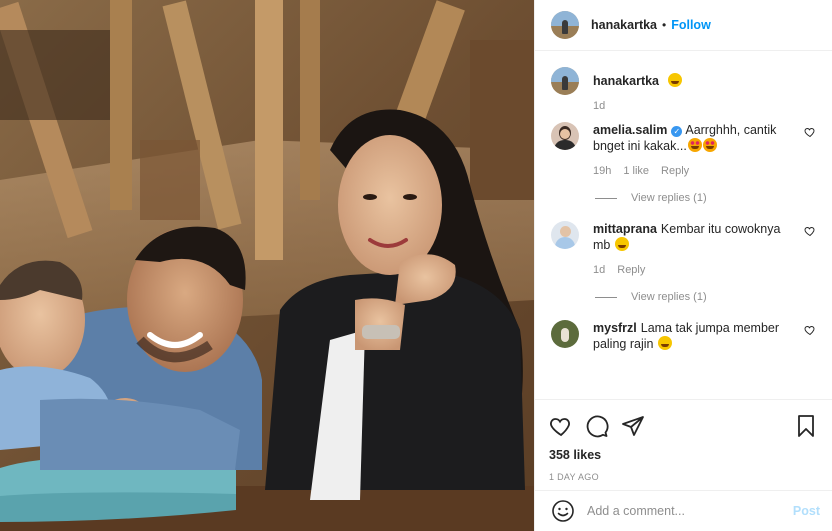 The width and height of the screenshot is (832, 531). I want to click on comment-time: 1d, so click(599, 270).